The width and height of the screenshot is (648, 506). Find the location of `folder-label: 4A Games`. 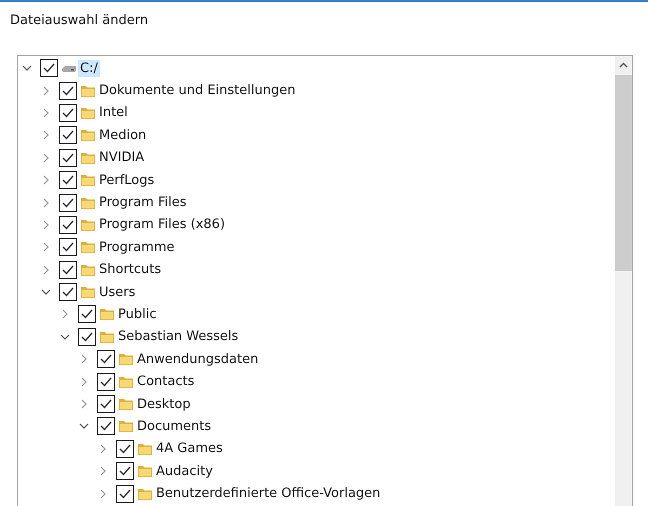

folder-label: 4A Games is located at coordinates (189, 449).